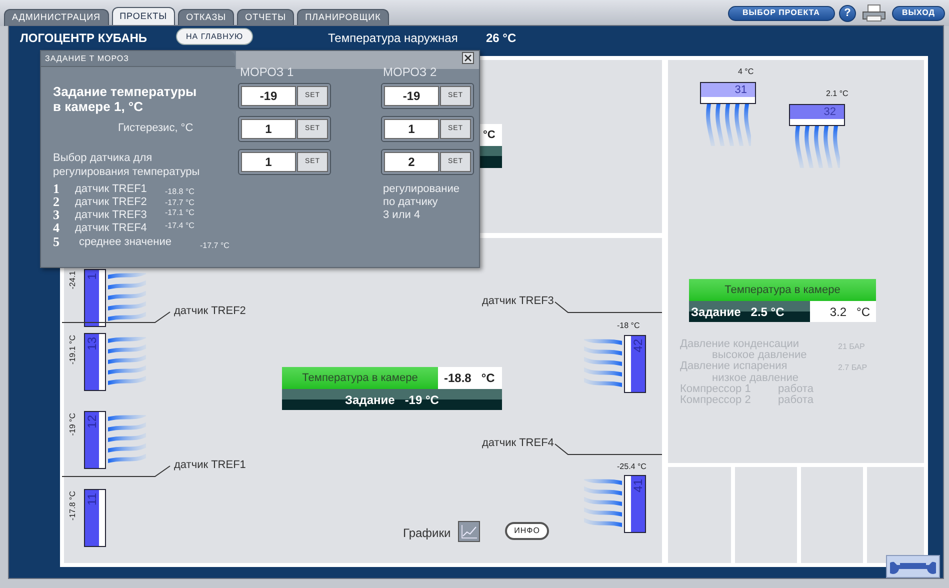  Describe the element at coordinates (527, 531) in the screenshot. I see `info-button: ИНФО` at that location.